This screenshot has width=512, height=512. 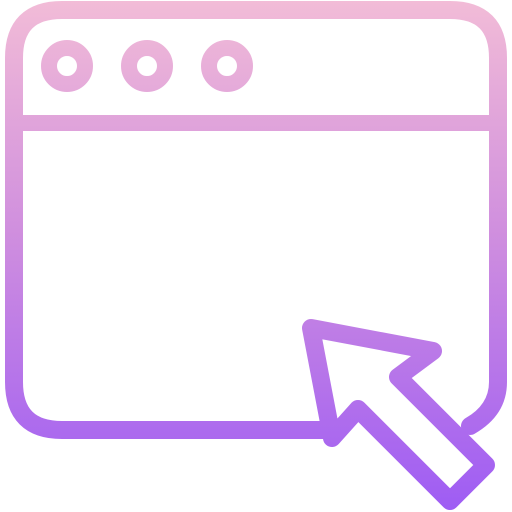 What do you see at coordinates (398, 414) in the screenshot?
I see `arrow-cursor-icon` at bounding box center [398, 414].